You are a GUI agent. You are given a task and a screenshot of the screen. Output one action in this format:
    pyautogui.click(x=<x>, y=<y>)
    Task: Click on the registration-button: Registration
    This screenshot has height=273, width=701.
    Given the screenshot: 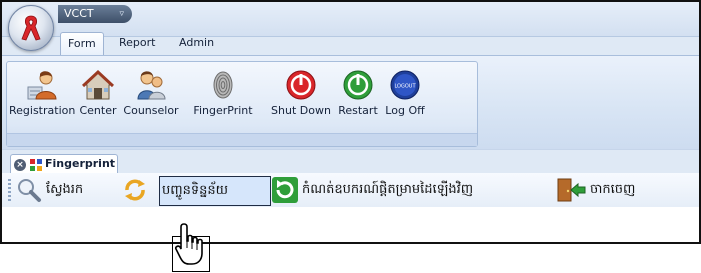 What is the action you would take?
    pyautogui.click(x=42, y=99)
    